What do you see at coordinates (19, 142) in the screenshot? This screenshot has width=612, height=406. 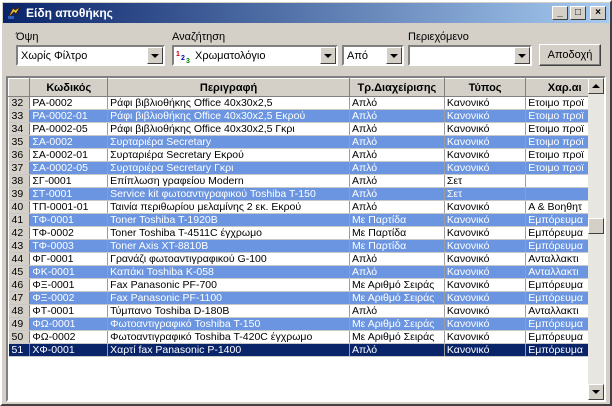 I see `row-number: 35` at bounding box center [19, 142].